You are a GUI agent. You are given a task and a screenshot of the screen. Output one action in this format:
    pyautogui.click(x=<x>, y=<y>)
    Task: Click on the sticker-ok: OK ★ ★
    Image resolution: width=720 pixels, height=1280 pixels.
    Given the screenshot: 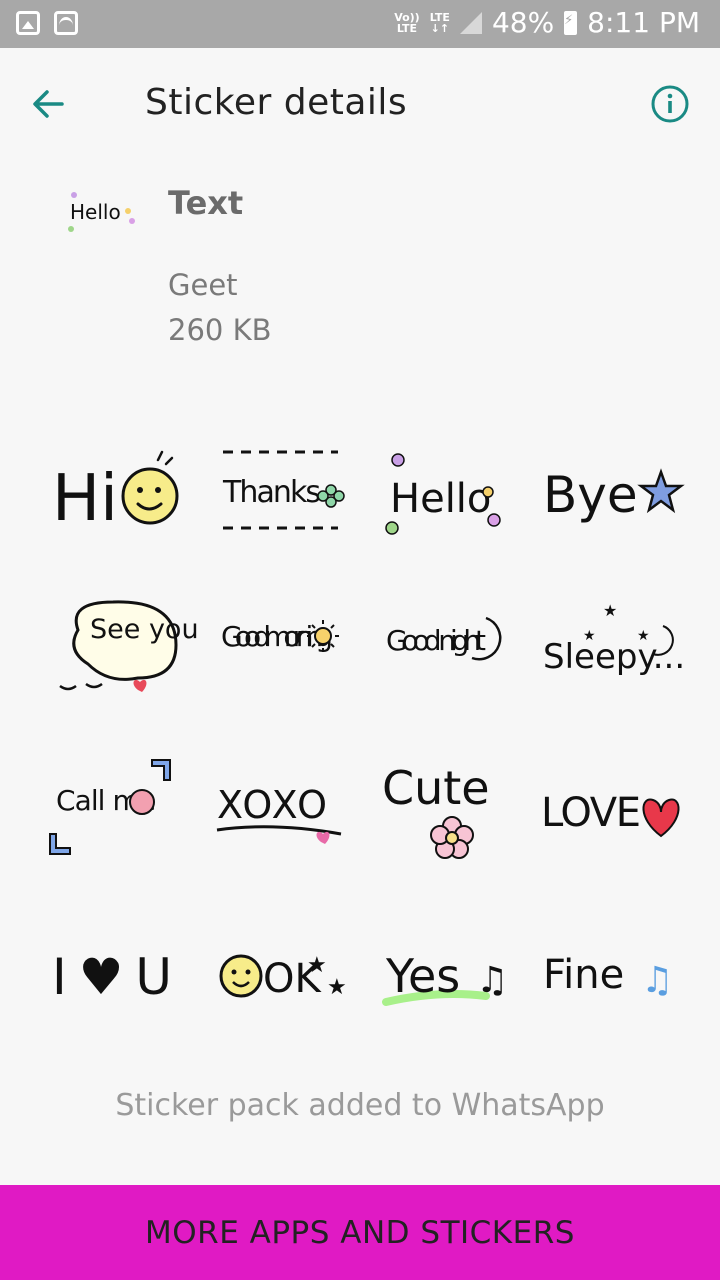 What is the action you would take?
    pyautogui.click(x=277, y=970)
    